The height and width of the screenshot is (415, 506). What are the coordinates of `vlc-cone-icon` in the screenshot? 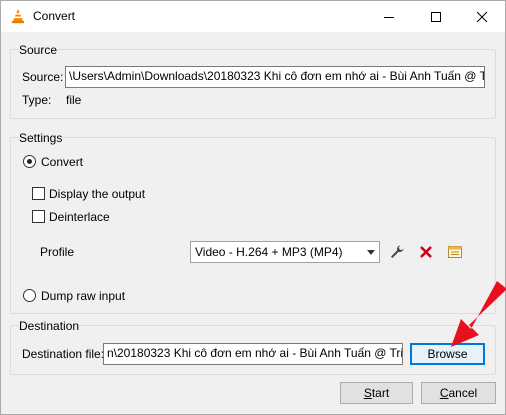 It's located at (18, 16).